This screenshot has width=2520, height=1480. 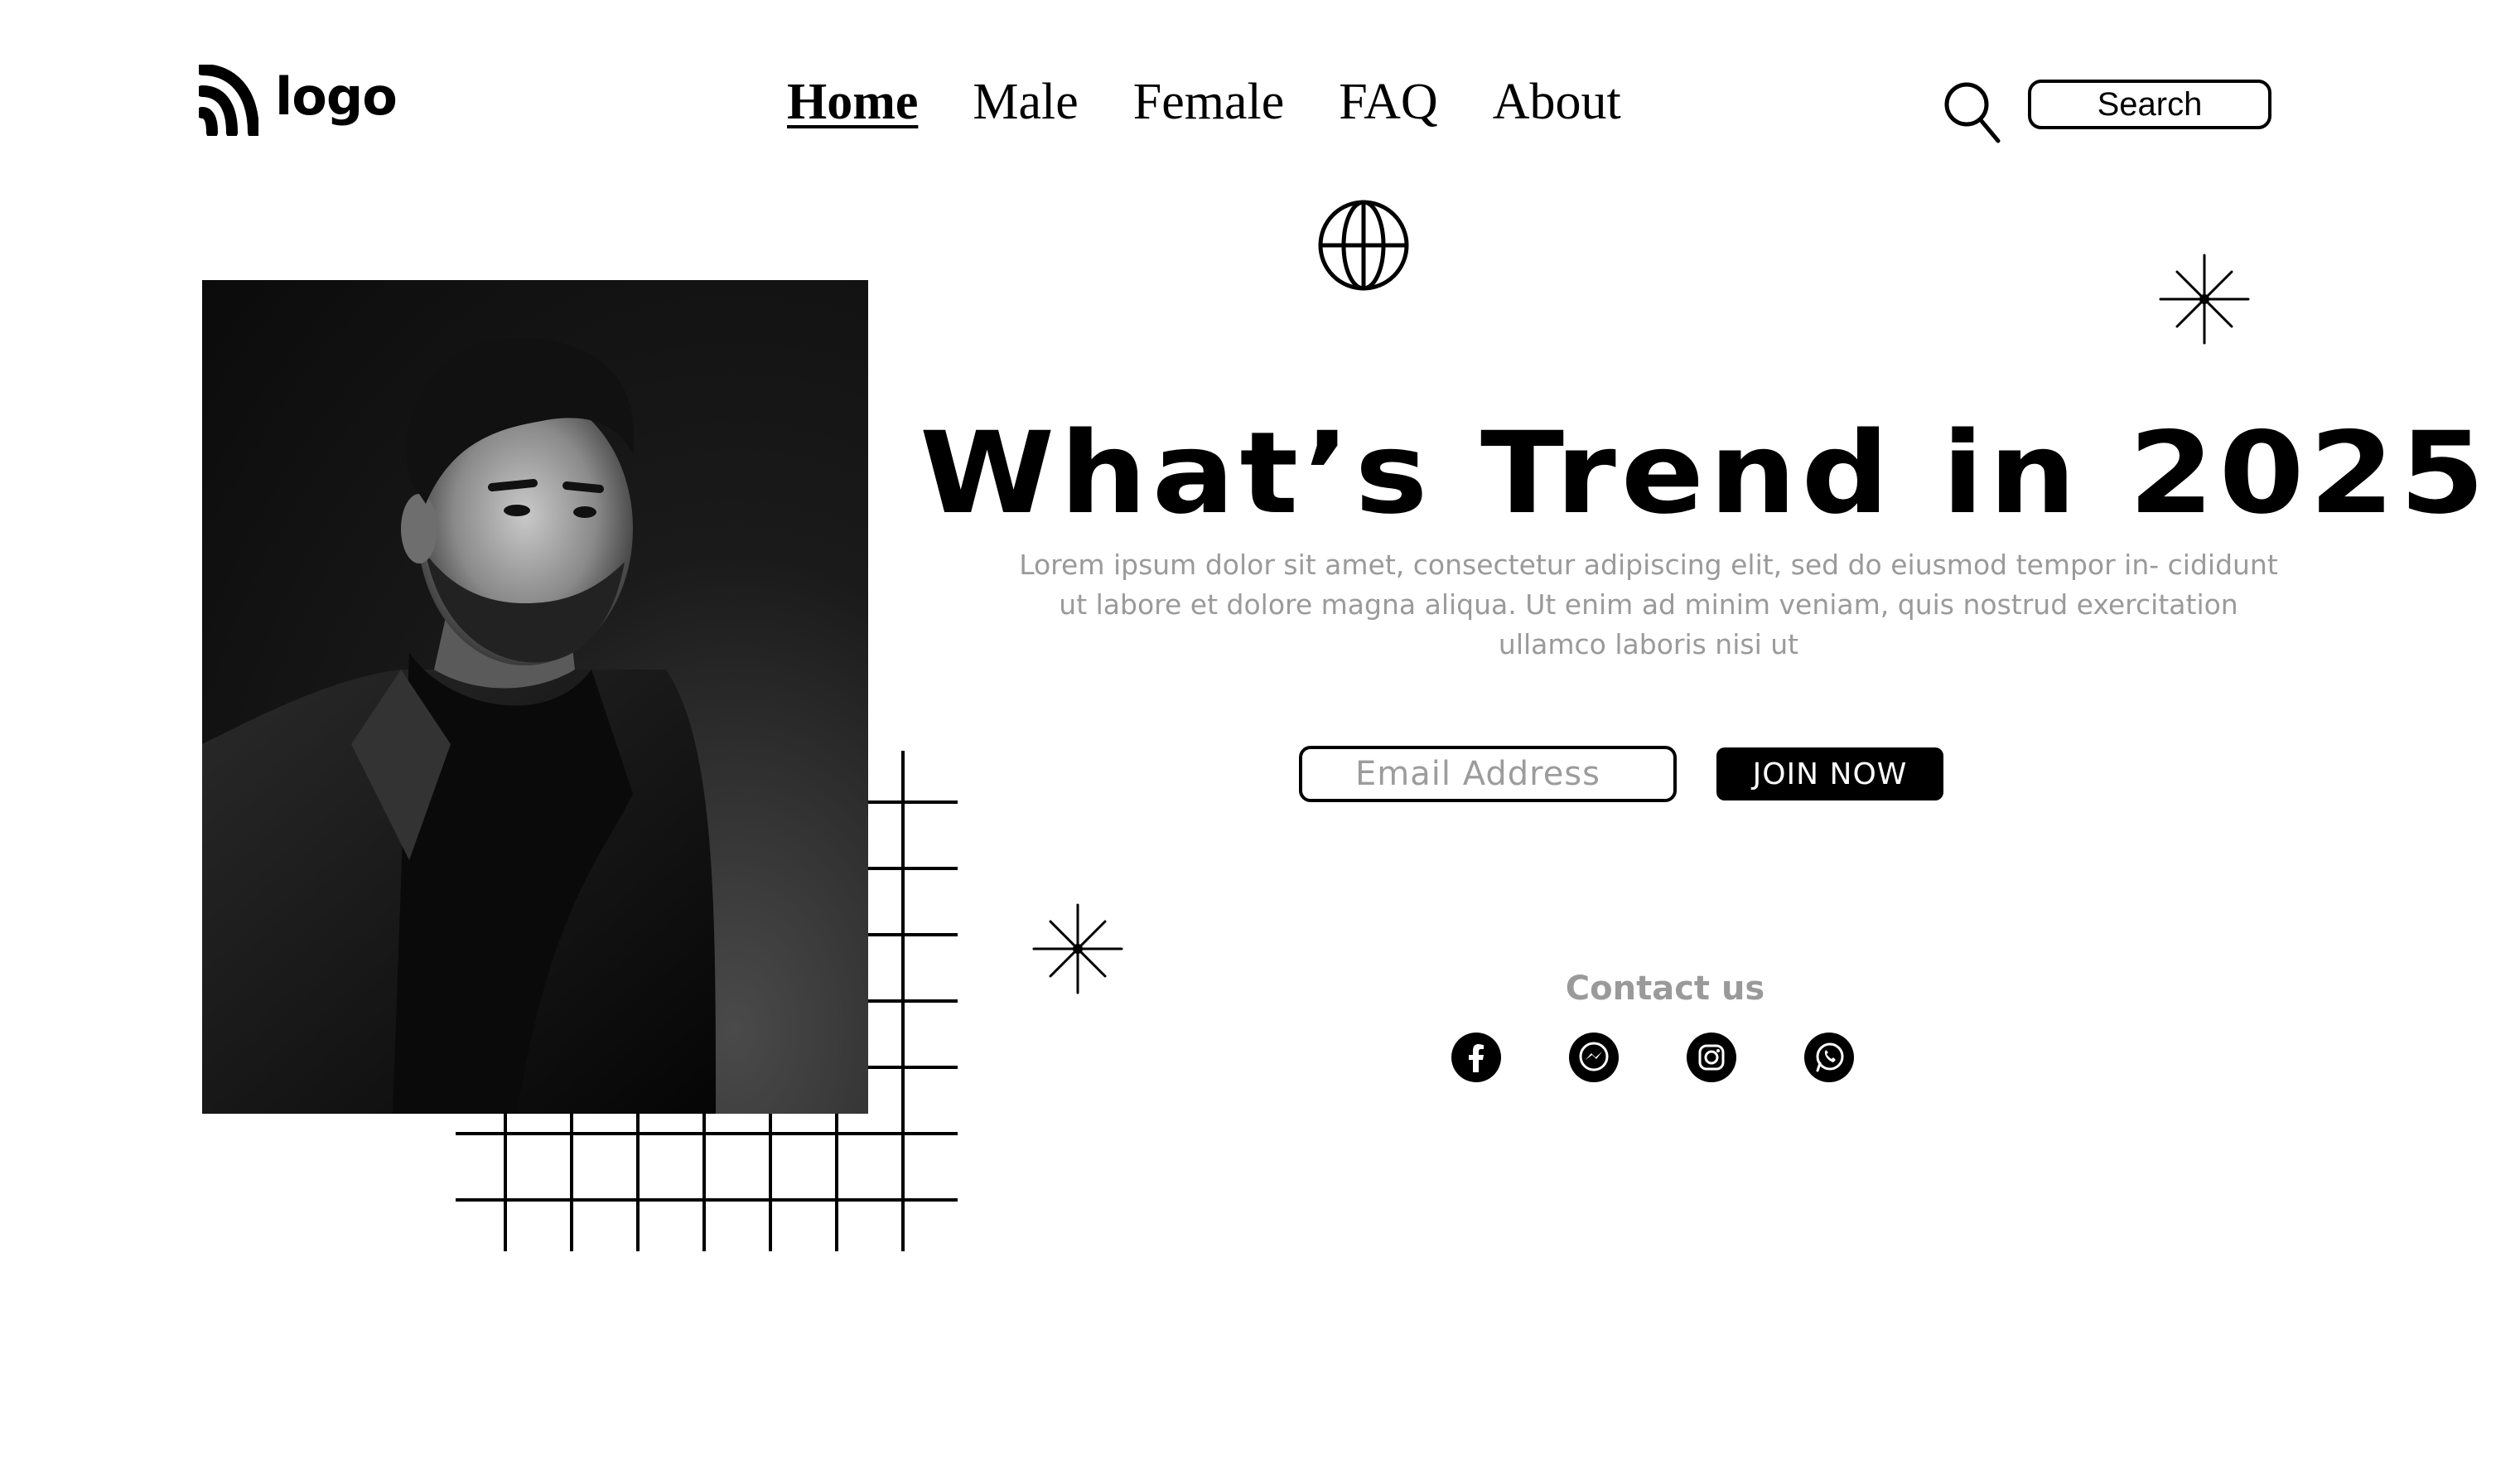 I want to click on whatsapp-icon, so click(x=1829, y=1057).